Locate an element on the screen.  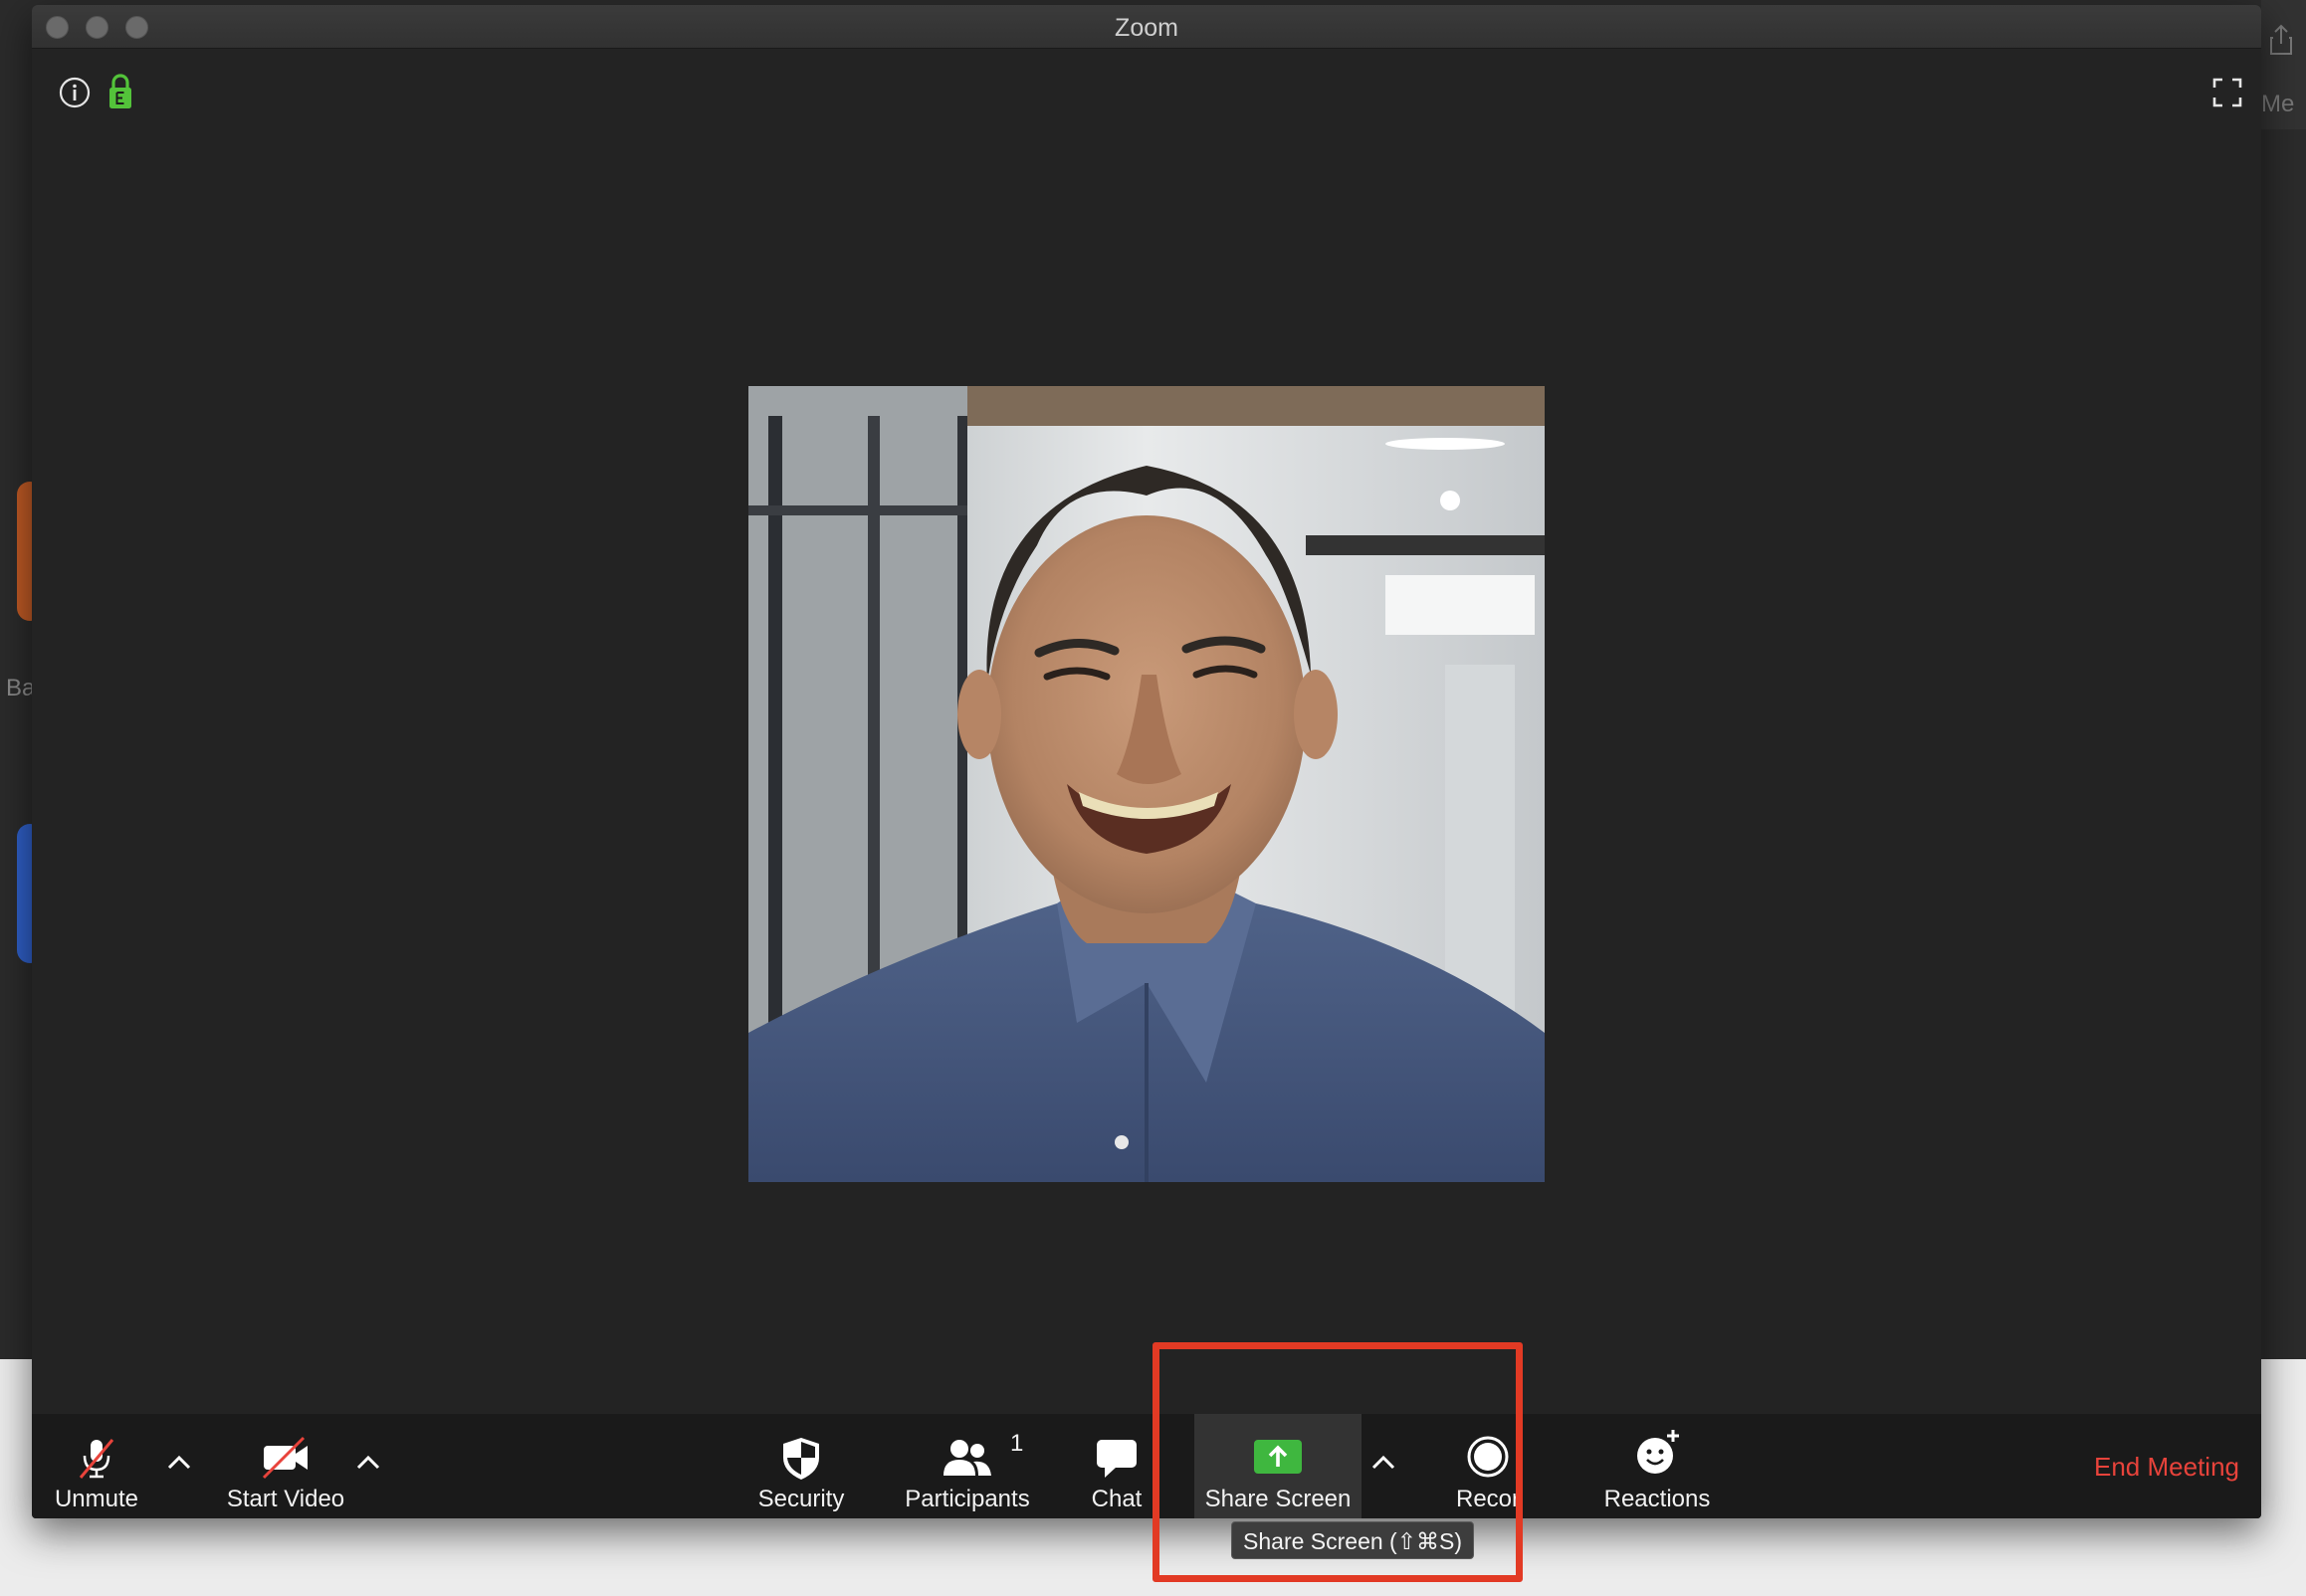
record-button: Recor is located at coordinates (1488, 1466).